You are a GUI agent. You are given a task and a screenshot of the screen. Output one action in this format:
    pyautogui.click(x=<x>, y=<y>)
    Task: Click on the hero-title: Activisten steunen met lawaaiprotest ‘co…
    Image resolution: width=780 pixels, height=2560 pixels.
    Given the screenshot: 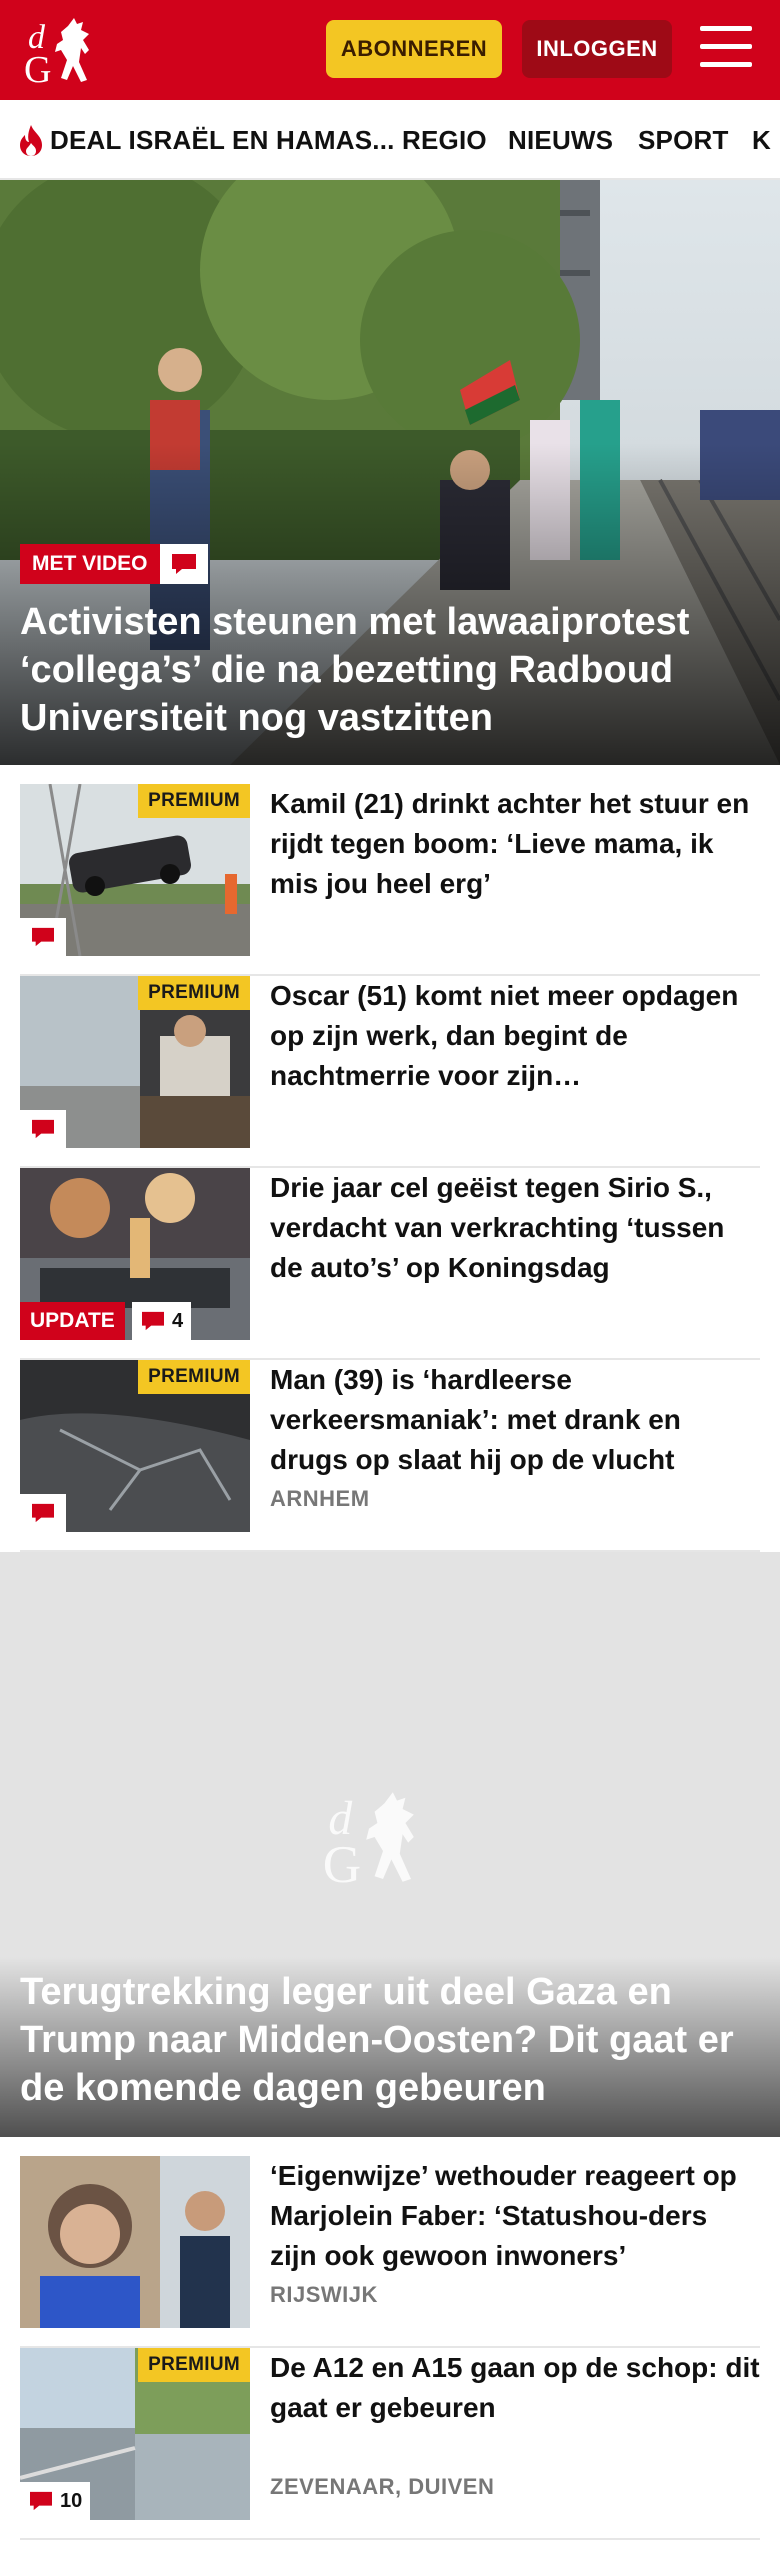 What is the action you would take?
    pyautogui.click(x=390, y=670)
    